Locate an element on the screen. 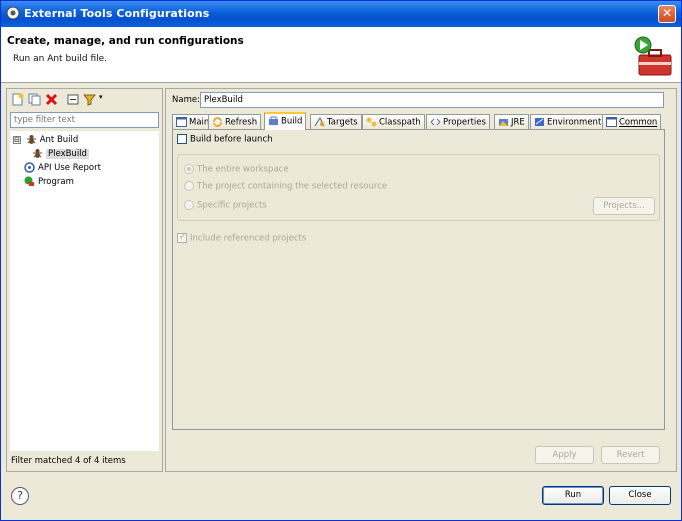  apply-button: Apply is located at coordinates (564, 455).